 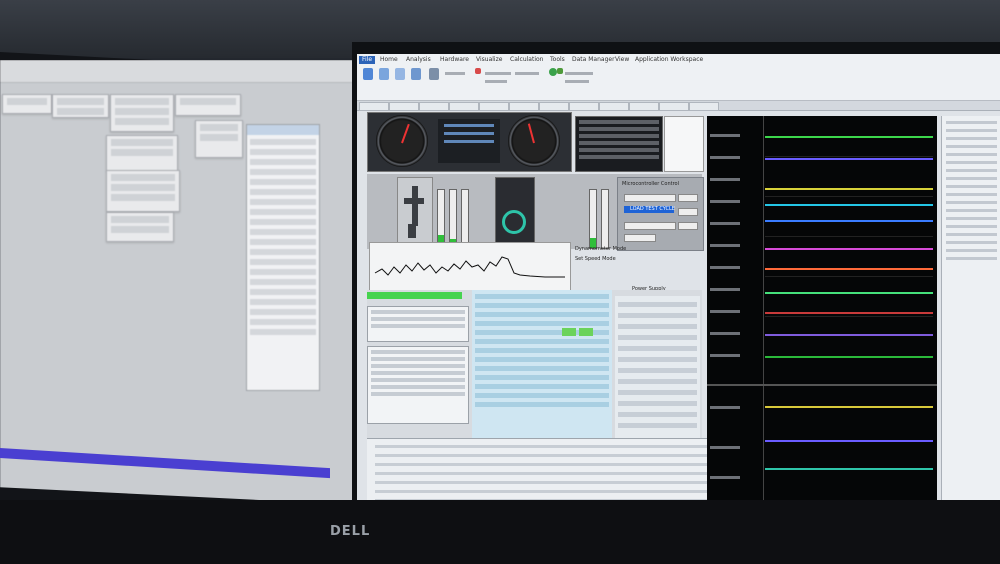 What do you see at coordinates (402, 141) in the screenshot?
I see `speedometer-gauge` at bounding box center [402, 141].